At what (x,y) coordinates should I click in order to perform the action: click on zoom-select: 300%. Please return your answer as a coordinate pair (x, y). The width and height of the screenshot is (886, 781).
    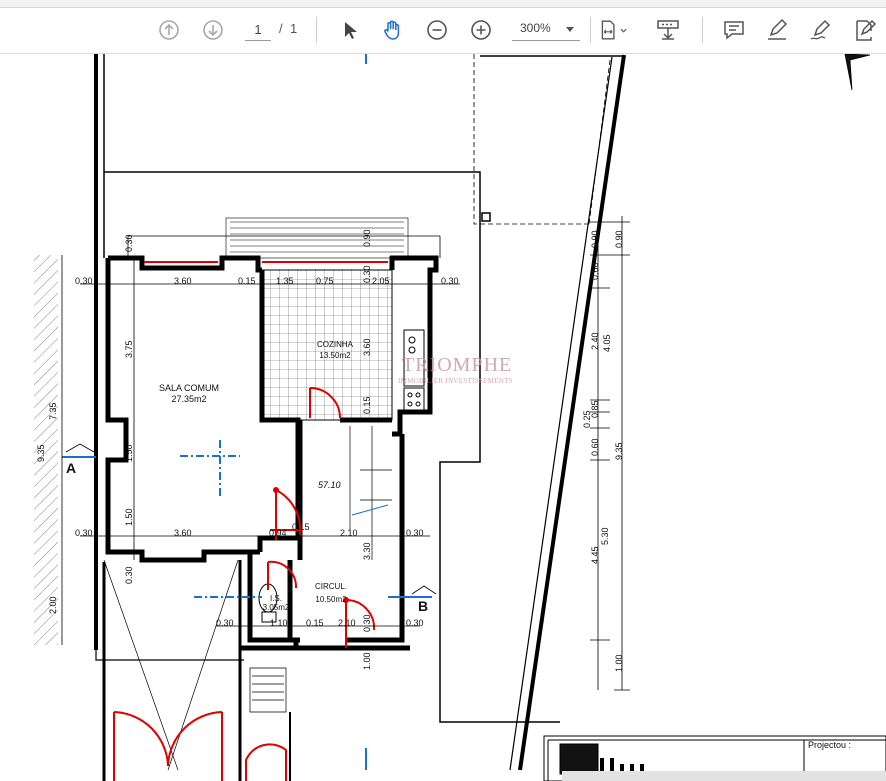
    Looking at the image, I should click on (546, 29).